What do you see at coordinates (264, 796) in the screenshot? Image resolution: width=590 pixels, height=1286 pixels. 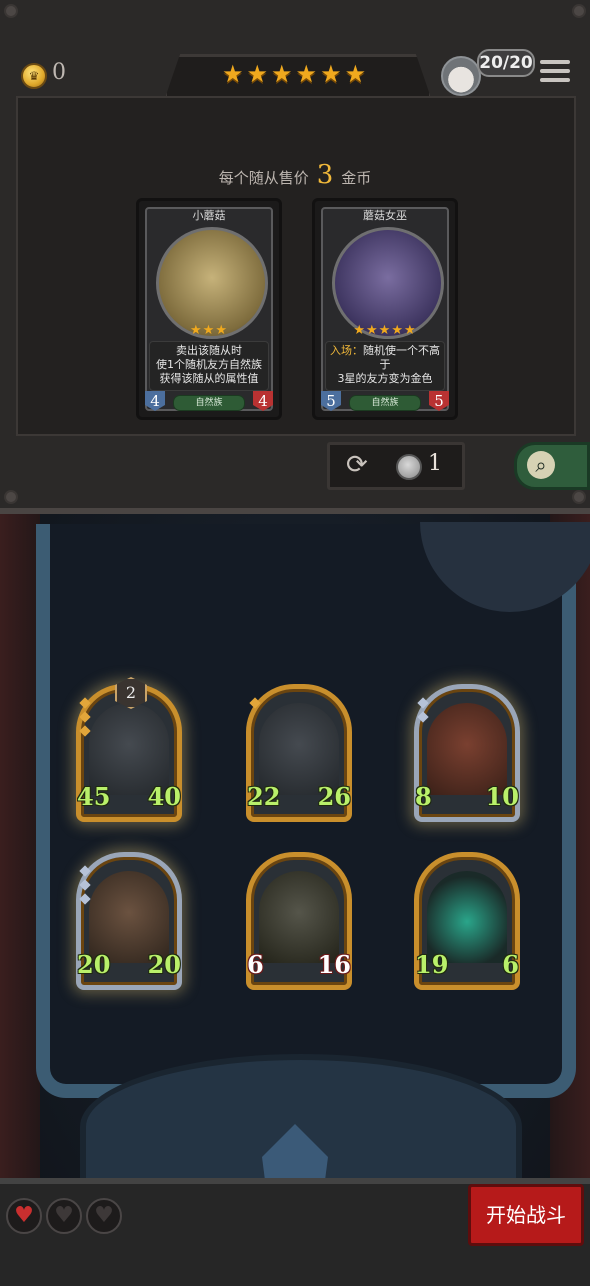 I see `minion-attack: 22` at bounding box center [264, 796].